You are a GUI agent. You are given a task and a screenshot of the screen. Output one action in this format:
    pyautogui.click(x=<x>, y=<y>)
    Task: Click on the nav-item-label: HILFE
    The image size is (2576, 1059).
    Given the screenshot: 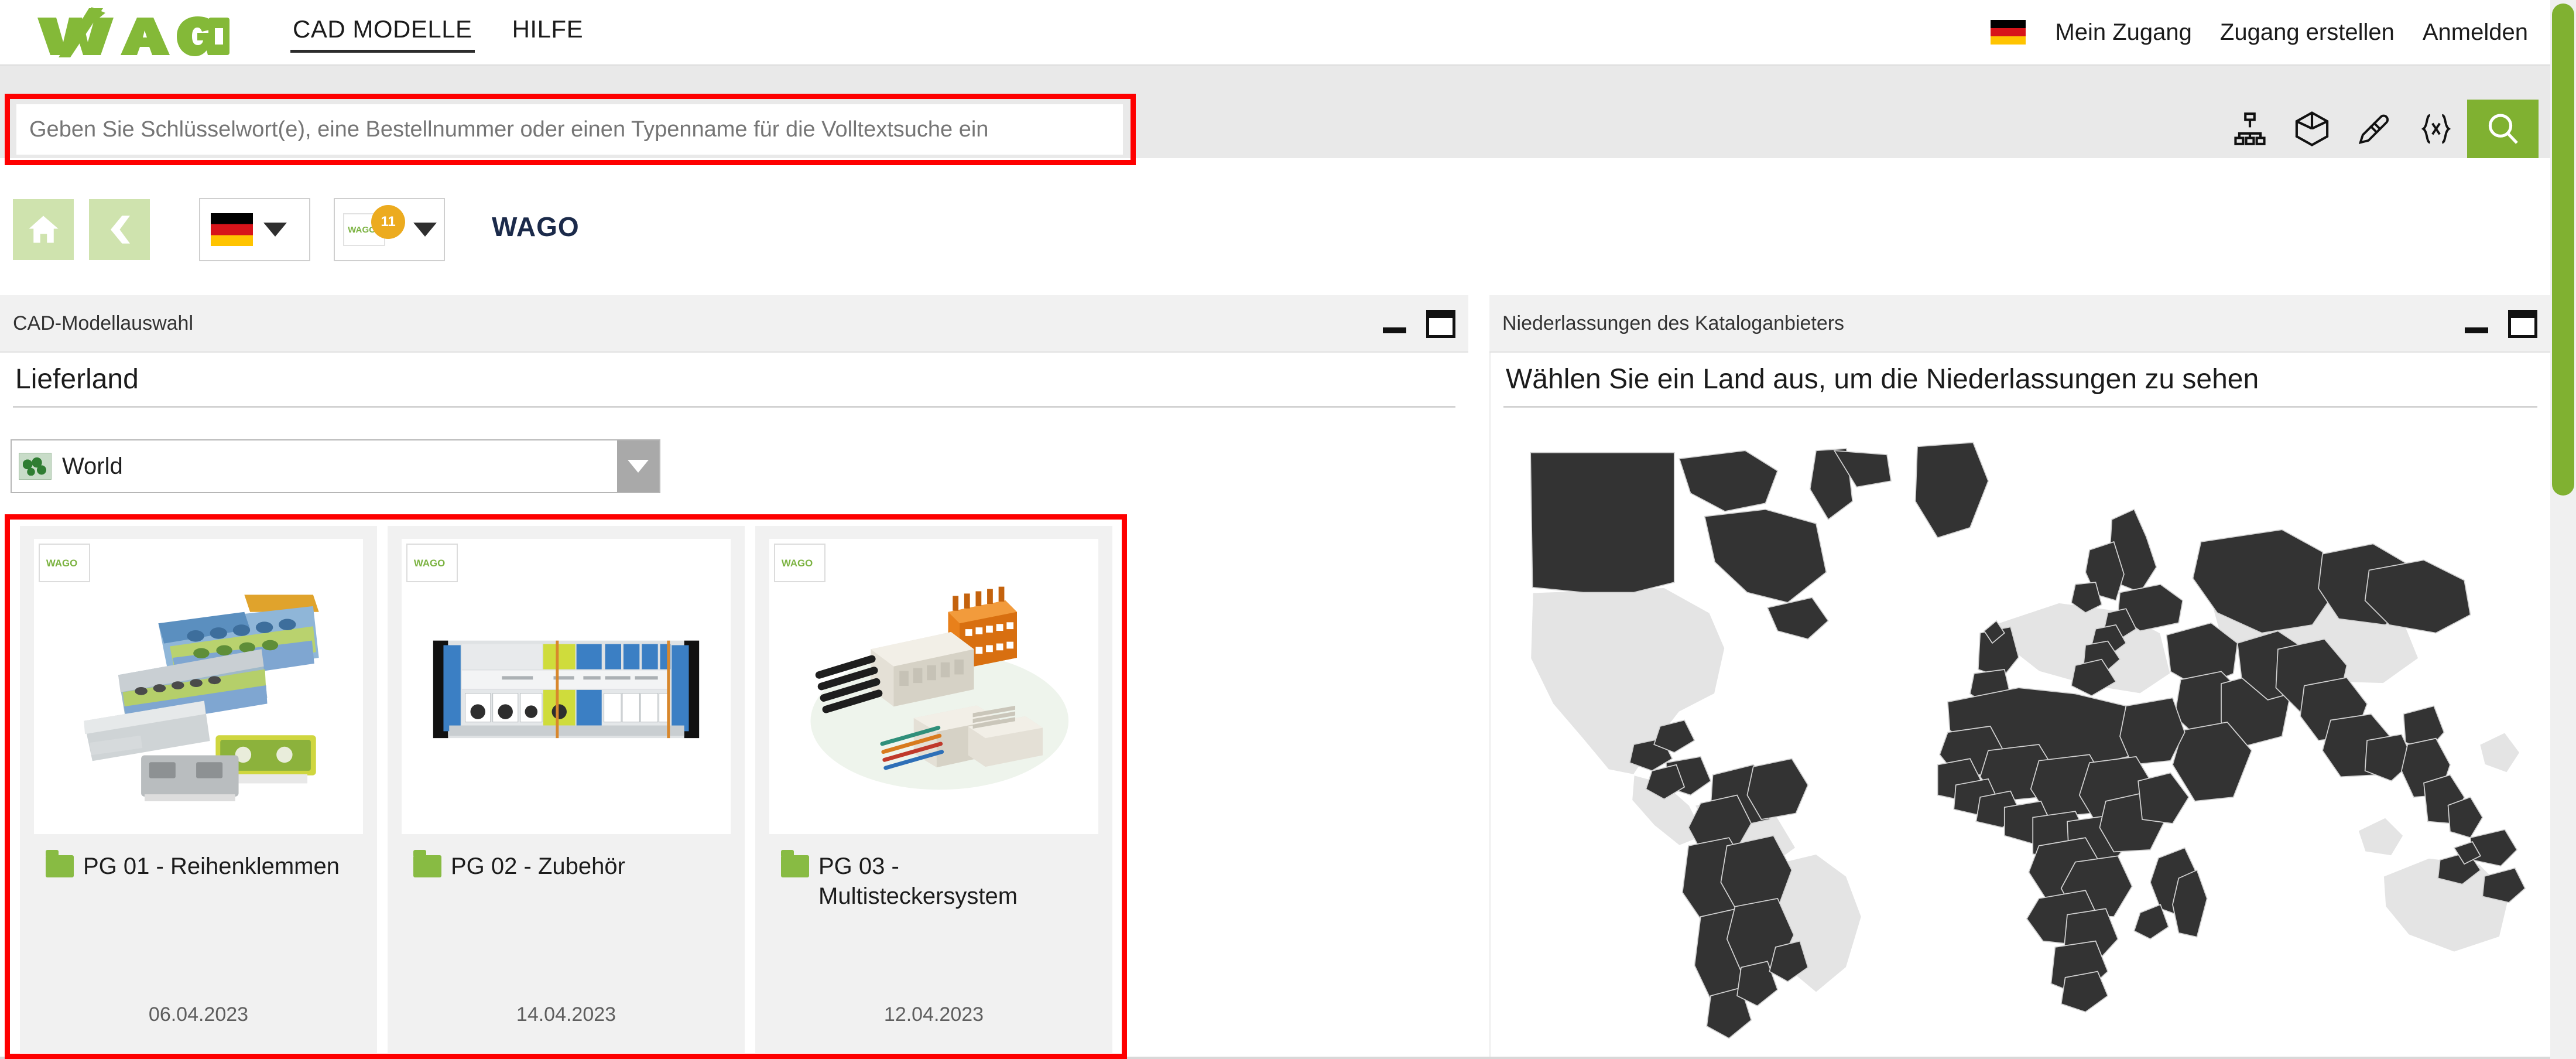 What is the action you would take?
    pyautogui.click(x=548, y=29)
    